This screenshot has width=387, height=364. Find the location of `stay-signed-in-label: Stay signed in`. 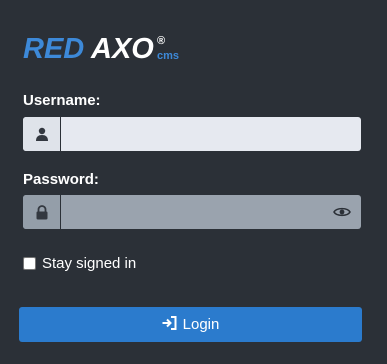

stay-signed-in-label: Stay signed in is located at coordinates (89, 263).